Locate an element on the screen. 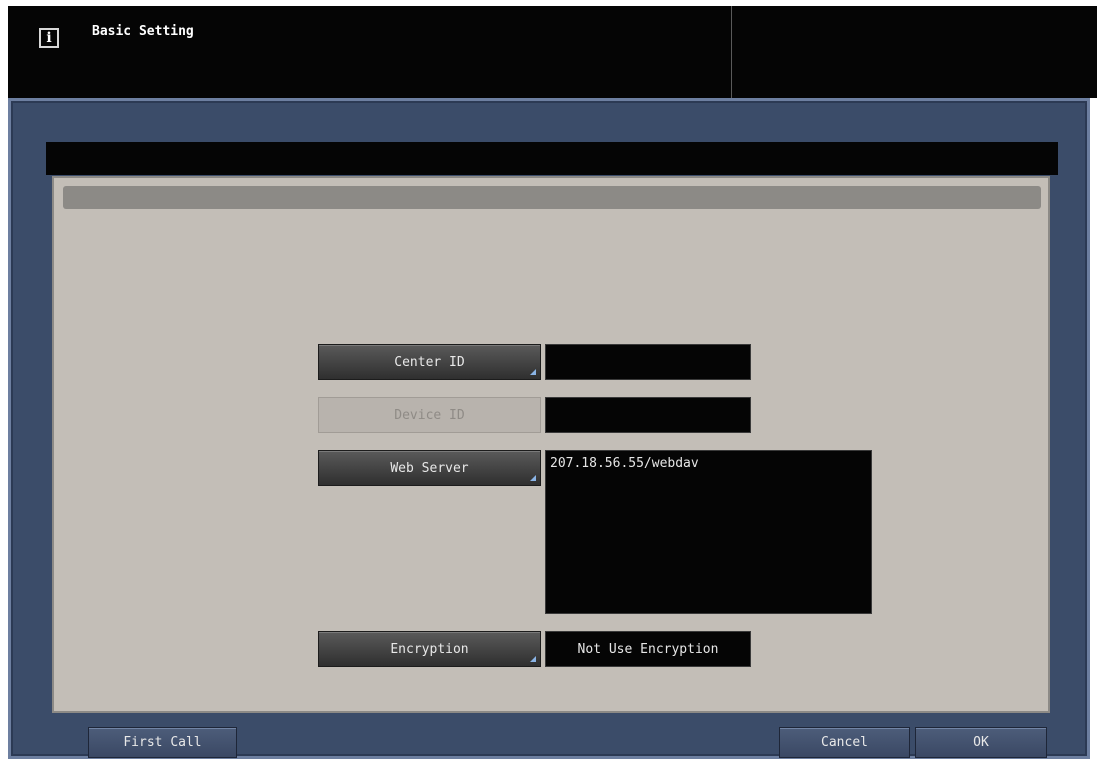  web-server-button: Web Server is located at coordinates (429, 468).